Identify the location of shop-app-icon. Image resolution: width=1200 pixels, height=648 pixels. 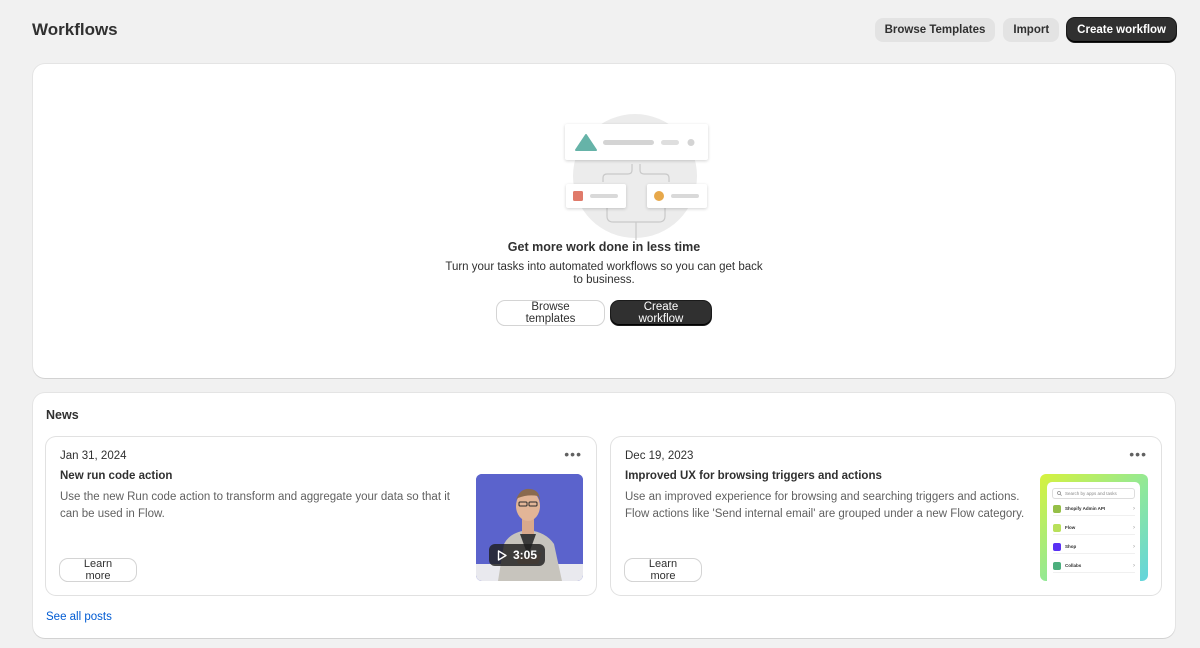
(1057, 546).